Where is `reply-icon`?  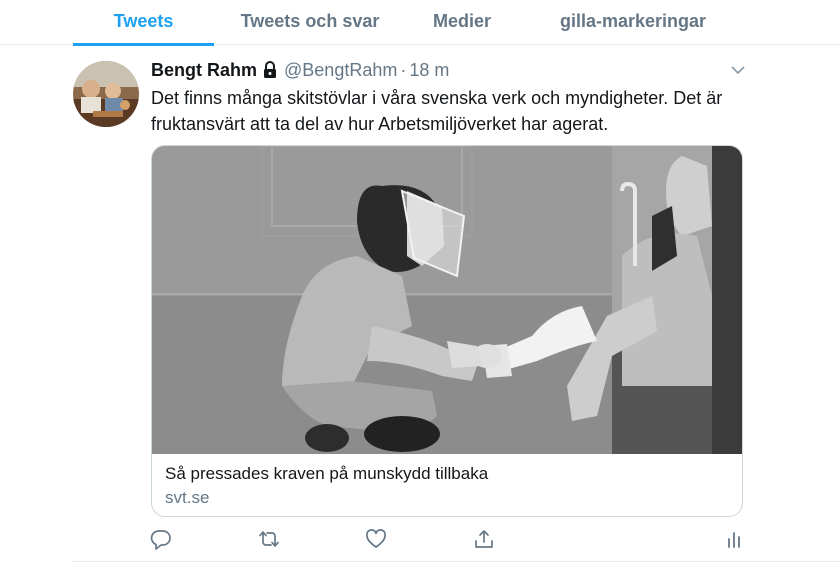
reply-icon is located at coordinates (161, 539).